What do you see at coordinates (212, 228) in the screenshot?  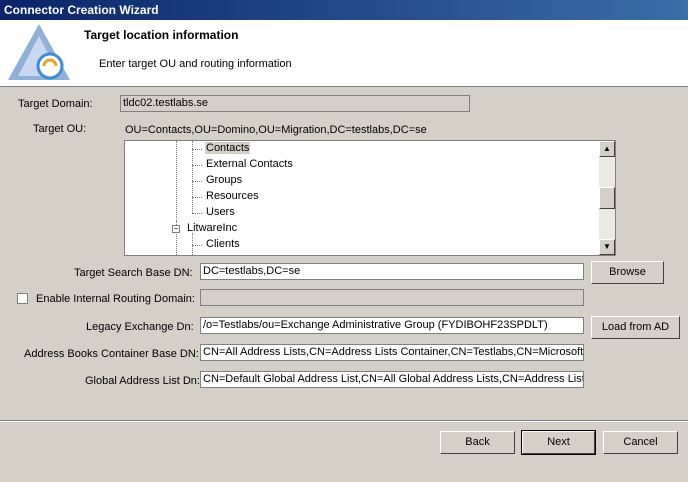 I see `tree-item-litwareinc: LitwareInc` at bounding box center [212, 228].